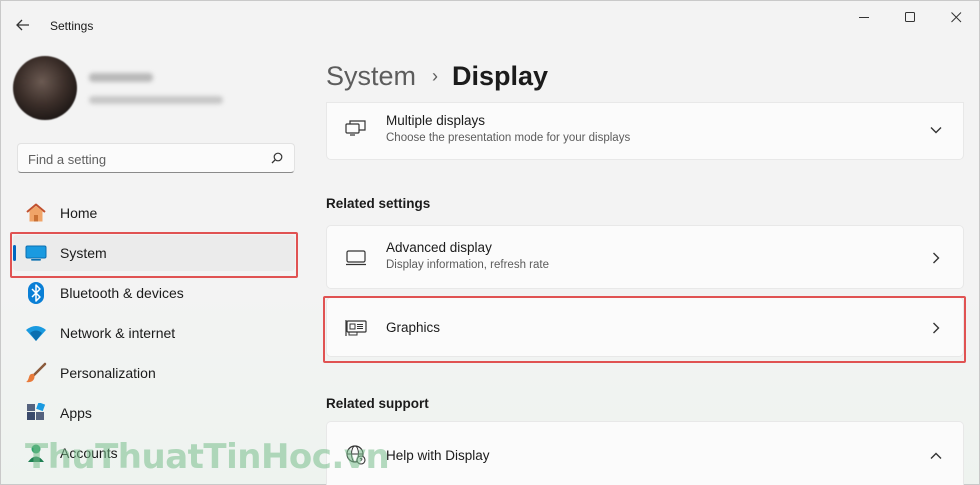  What do you see at coordinates (36, 333) in the screenshot?
I see `wifi-icon` at bounding box center [36, 333].